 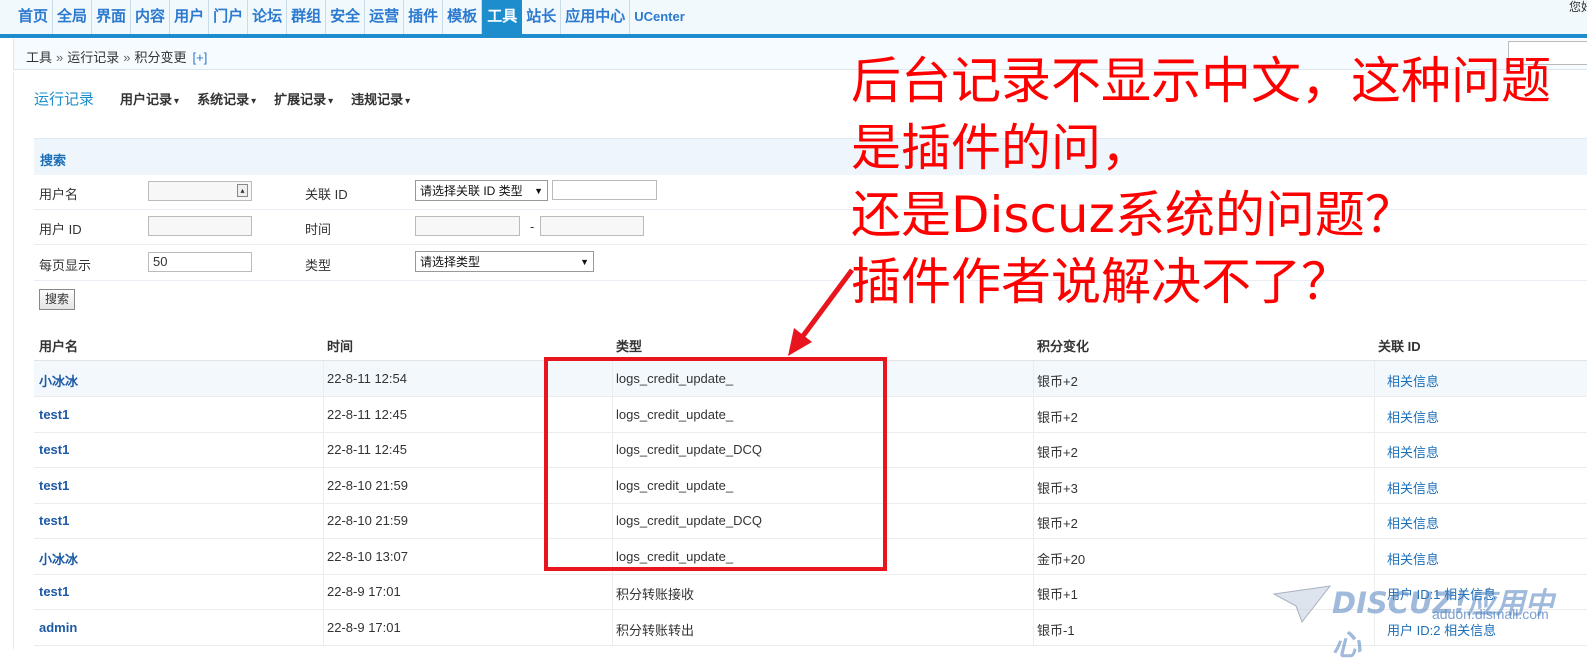 I want to click on relation-type-select: 请选择关联 ID 类型 ▼, so click(x=481, y=190).